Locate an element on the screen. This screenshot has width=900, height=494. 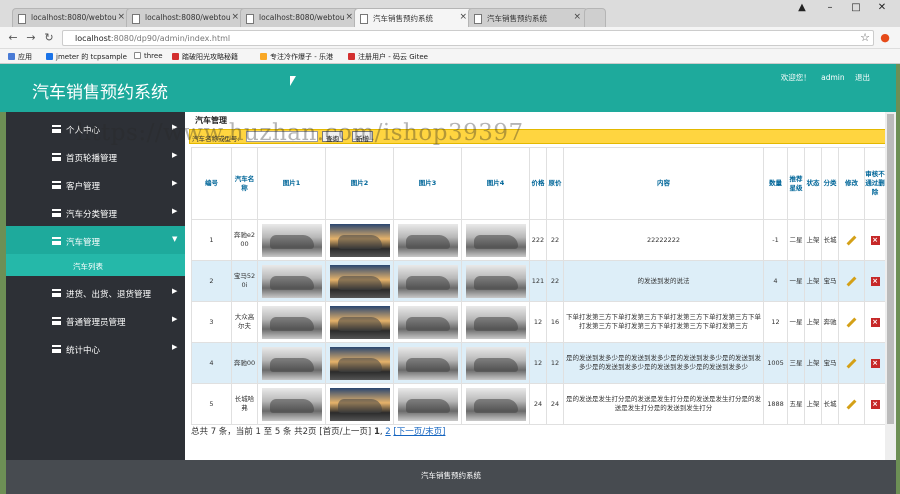
bookmark-item: jmeter 的 tcpsample is located at coordinates (86, 57).